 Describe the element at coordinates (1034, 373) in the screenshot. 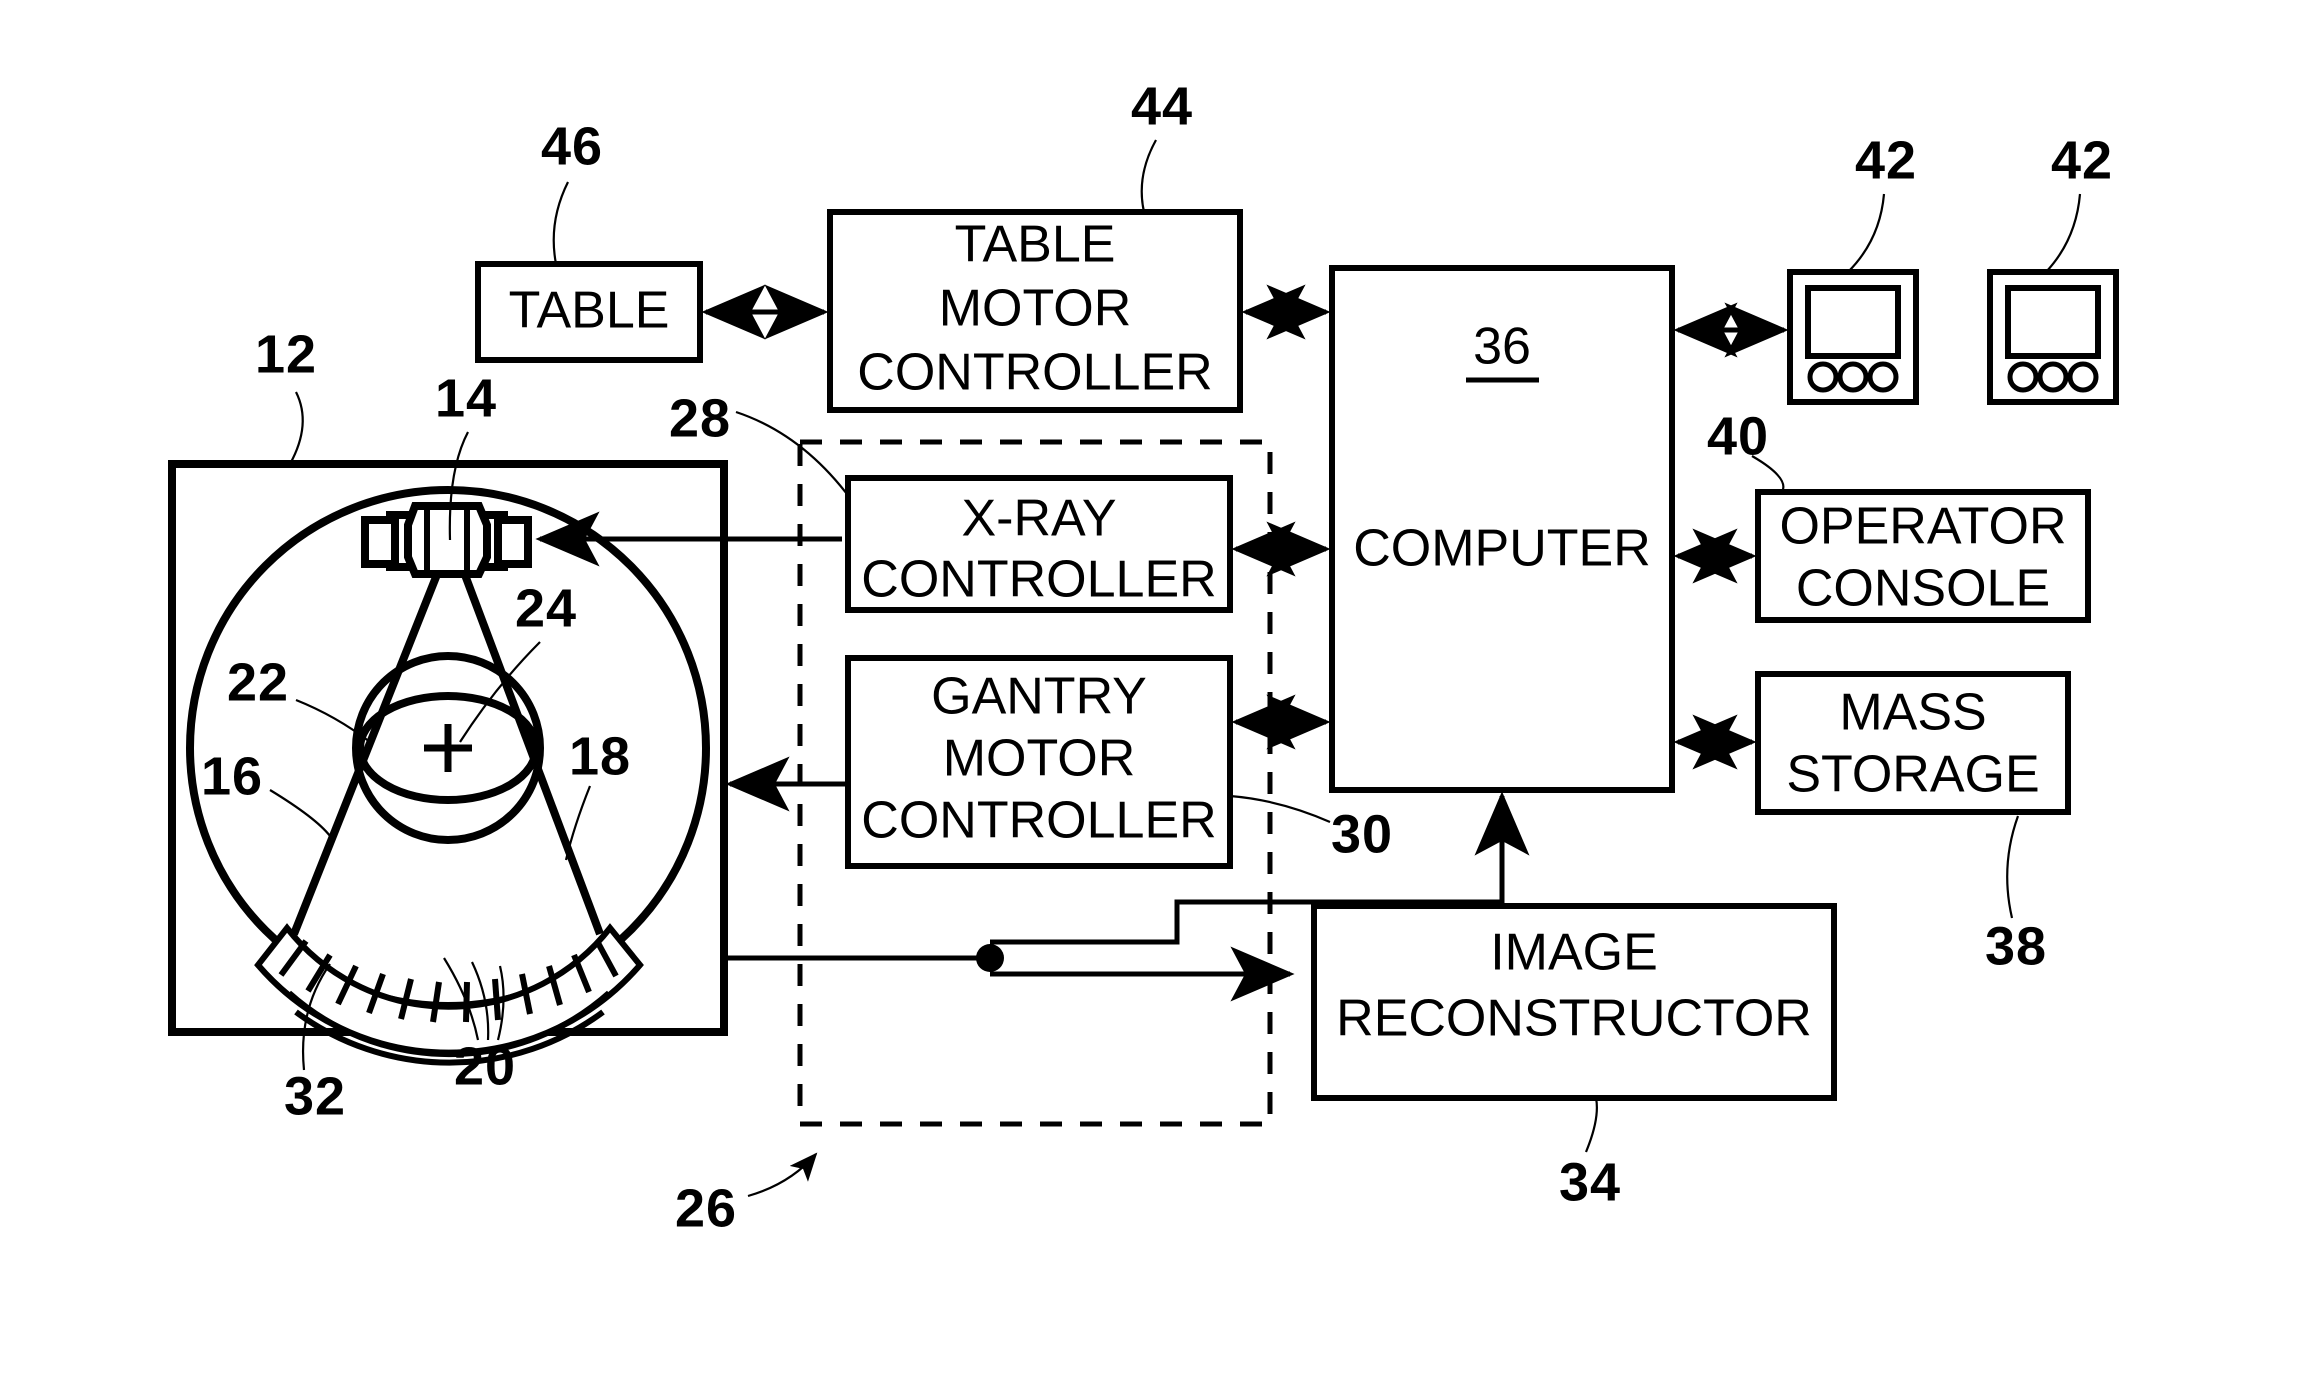

I see `table-motor-controller-line3: CONTROLLER` at that location.